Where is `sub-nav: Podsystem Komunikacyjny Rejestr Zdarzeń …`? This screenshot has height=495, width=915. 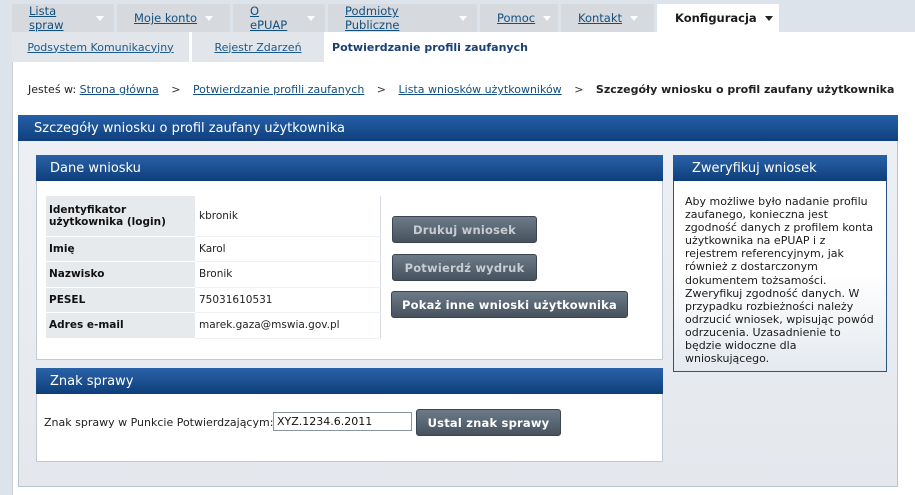
sub-nav: Podsystem Komunikacyjny Rejestr Zdarzeń … is located at coordinates (463, 47).